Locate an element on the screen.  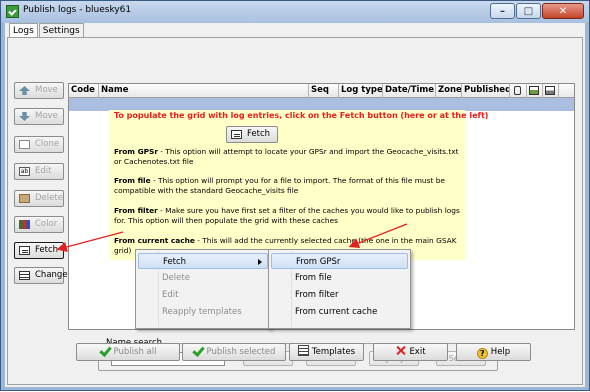
column-header-image2 is located at coordinates (551, 91).